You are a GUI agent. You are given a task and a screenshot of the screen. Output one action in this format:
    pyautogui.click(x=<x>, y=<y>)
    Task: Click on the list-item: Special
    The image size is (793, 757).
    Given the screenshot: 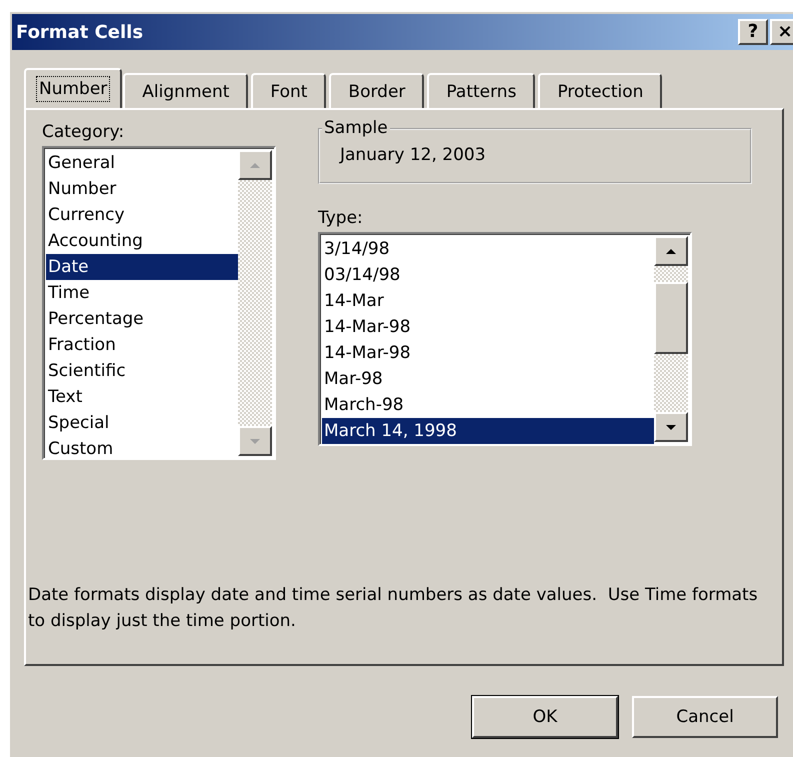 What is the action you would take?
    pyautogui.click(x=142, y=423)
    